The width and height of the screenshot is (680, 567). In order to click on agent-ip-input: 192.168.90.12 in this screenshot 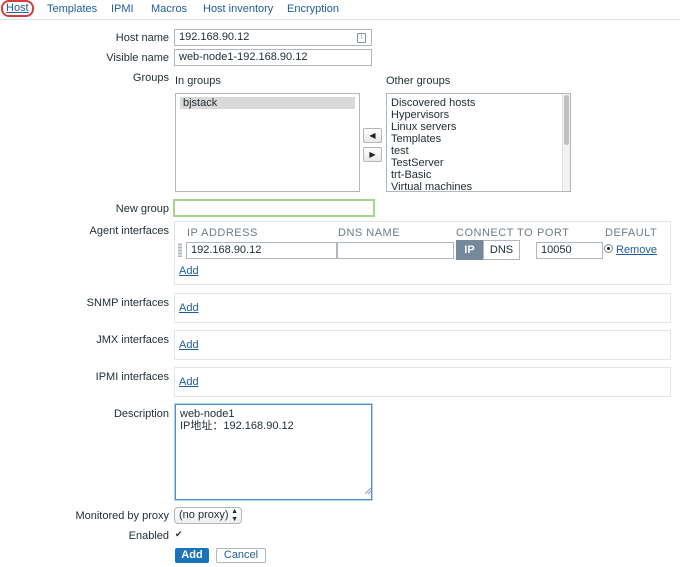, I will do `click(261, 250)`.